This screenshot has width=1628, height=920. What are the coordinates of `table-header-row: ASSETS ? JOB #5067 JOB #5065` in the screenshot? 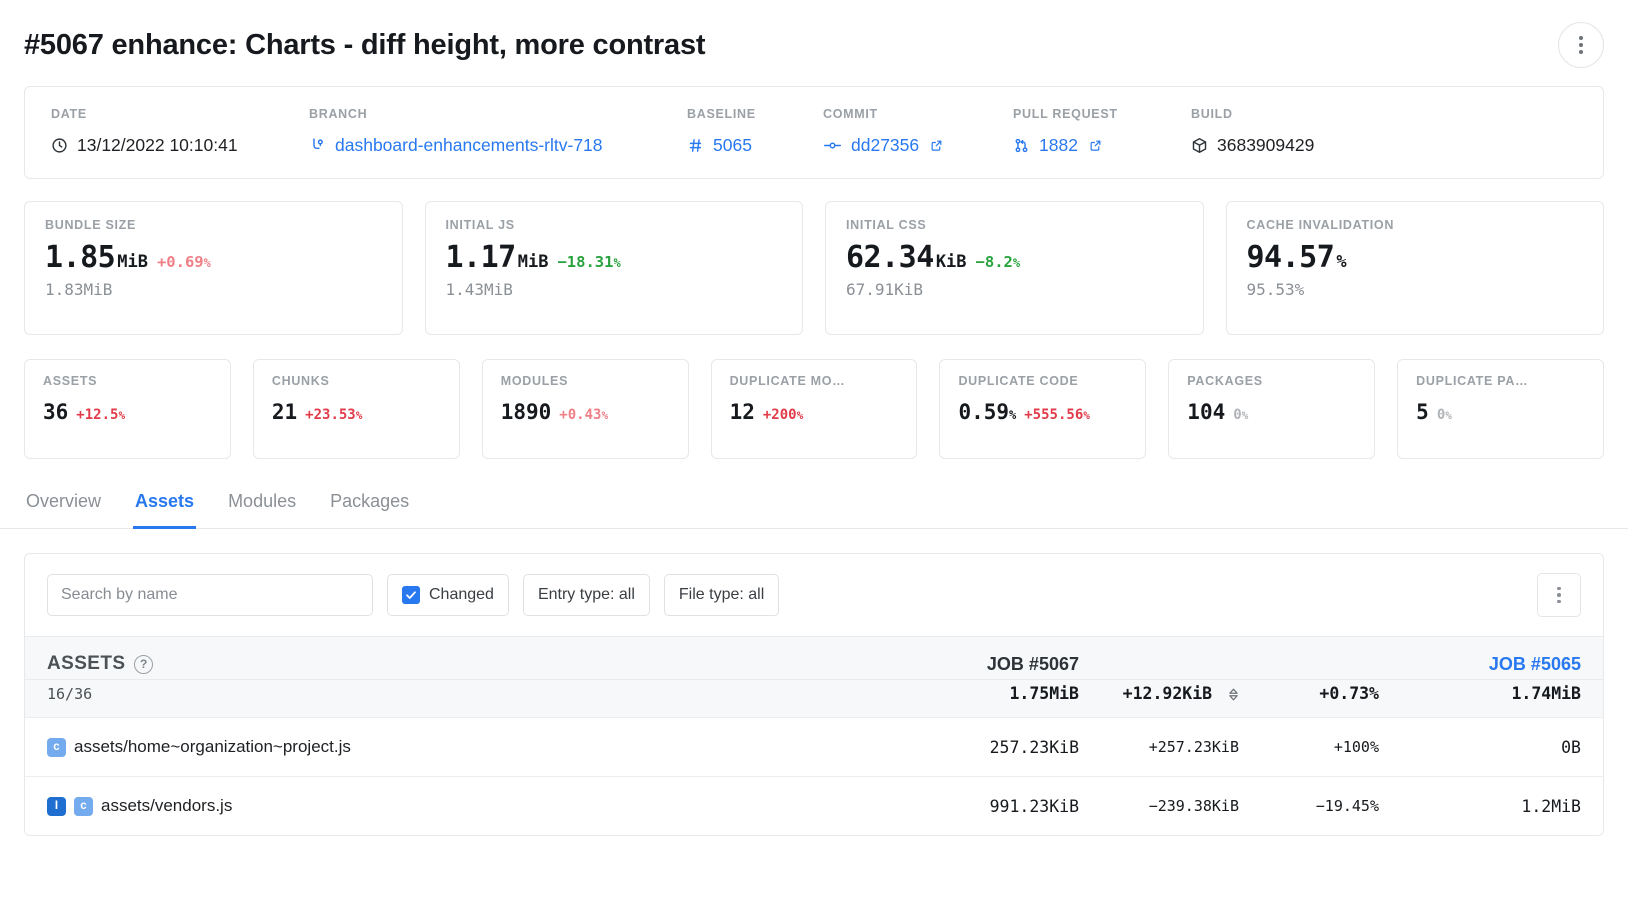 It's located at (814, 658).